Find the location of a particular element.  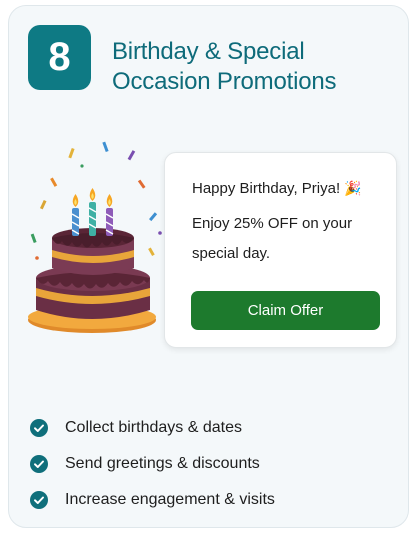

benefit-item: Collect birthdays & dates is located at coordinates (210, 428).